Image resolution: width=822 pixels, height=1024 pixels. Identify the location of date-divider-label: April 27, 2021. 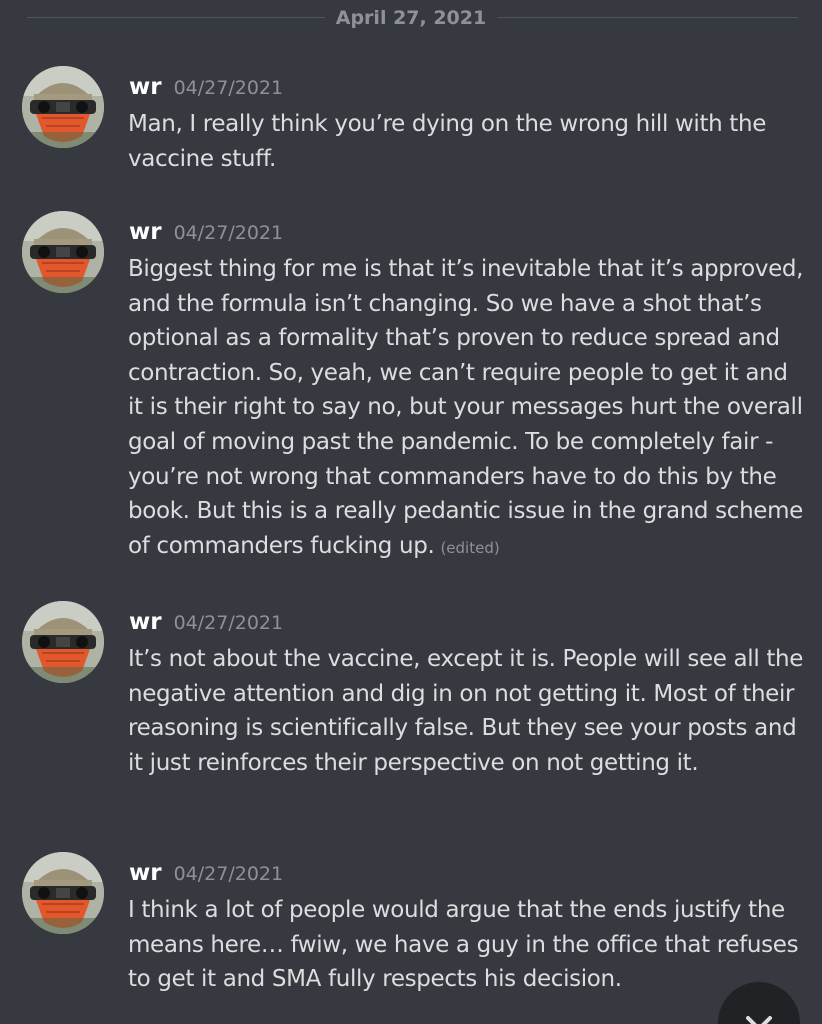
(411, 18).